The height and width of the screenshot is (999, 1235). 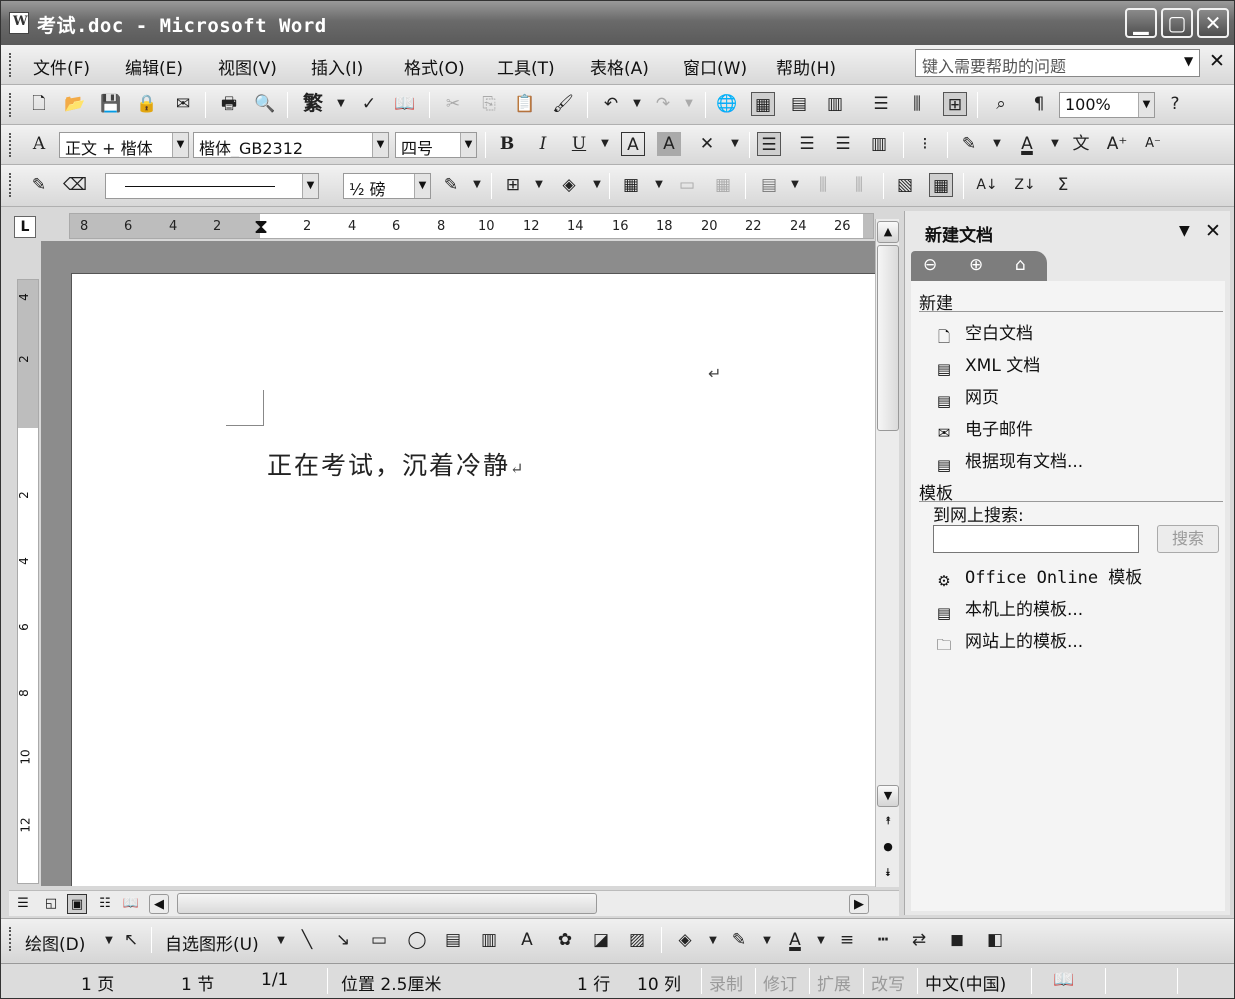 I want to click on drawing-icon: ⫼, so click(x=917, y=104).